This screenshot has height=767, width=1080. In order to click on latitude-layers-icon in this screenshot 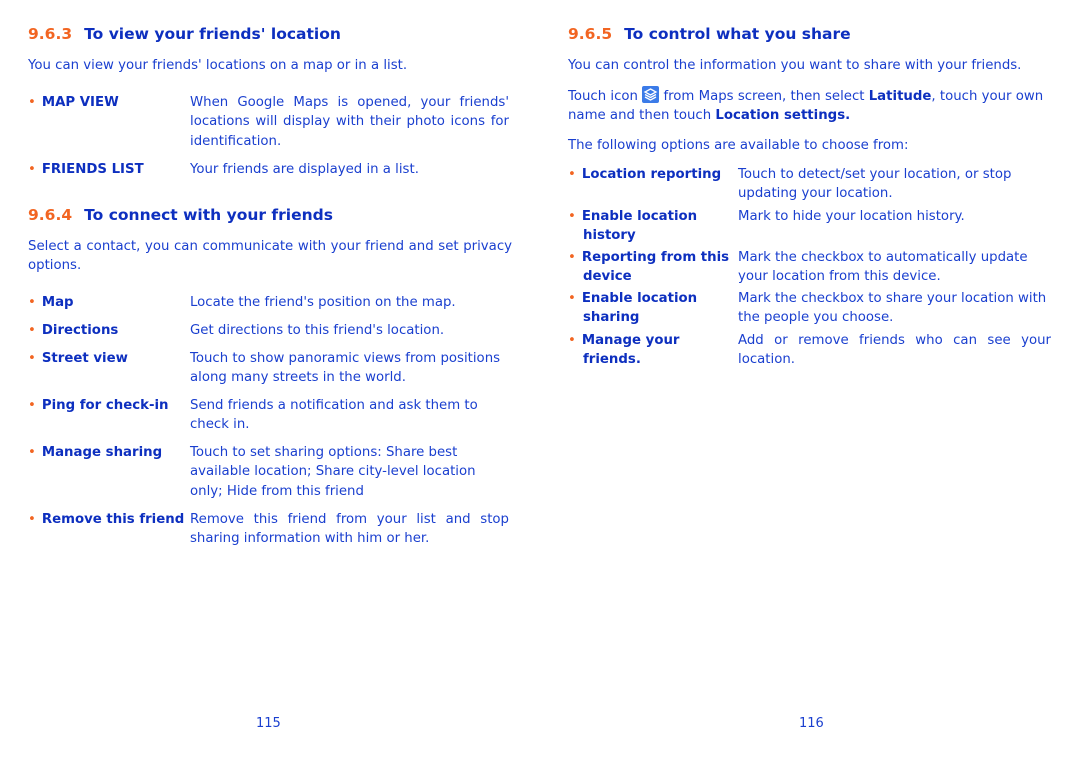, I will do `click(651, 94)`.